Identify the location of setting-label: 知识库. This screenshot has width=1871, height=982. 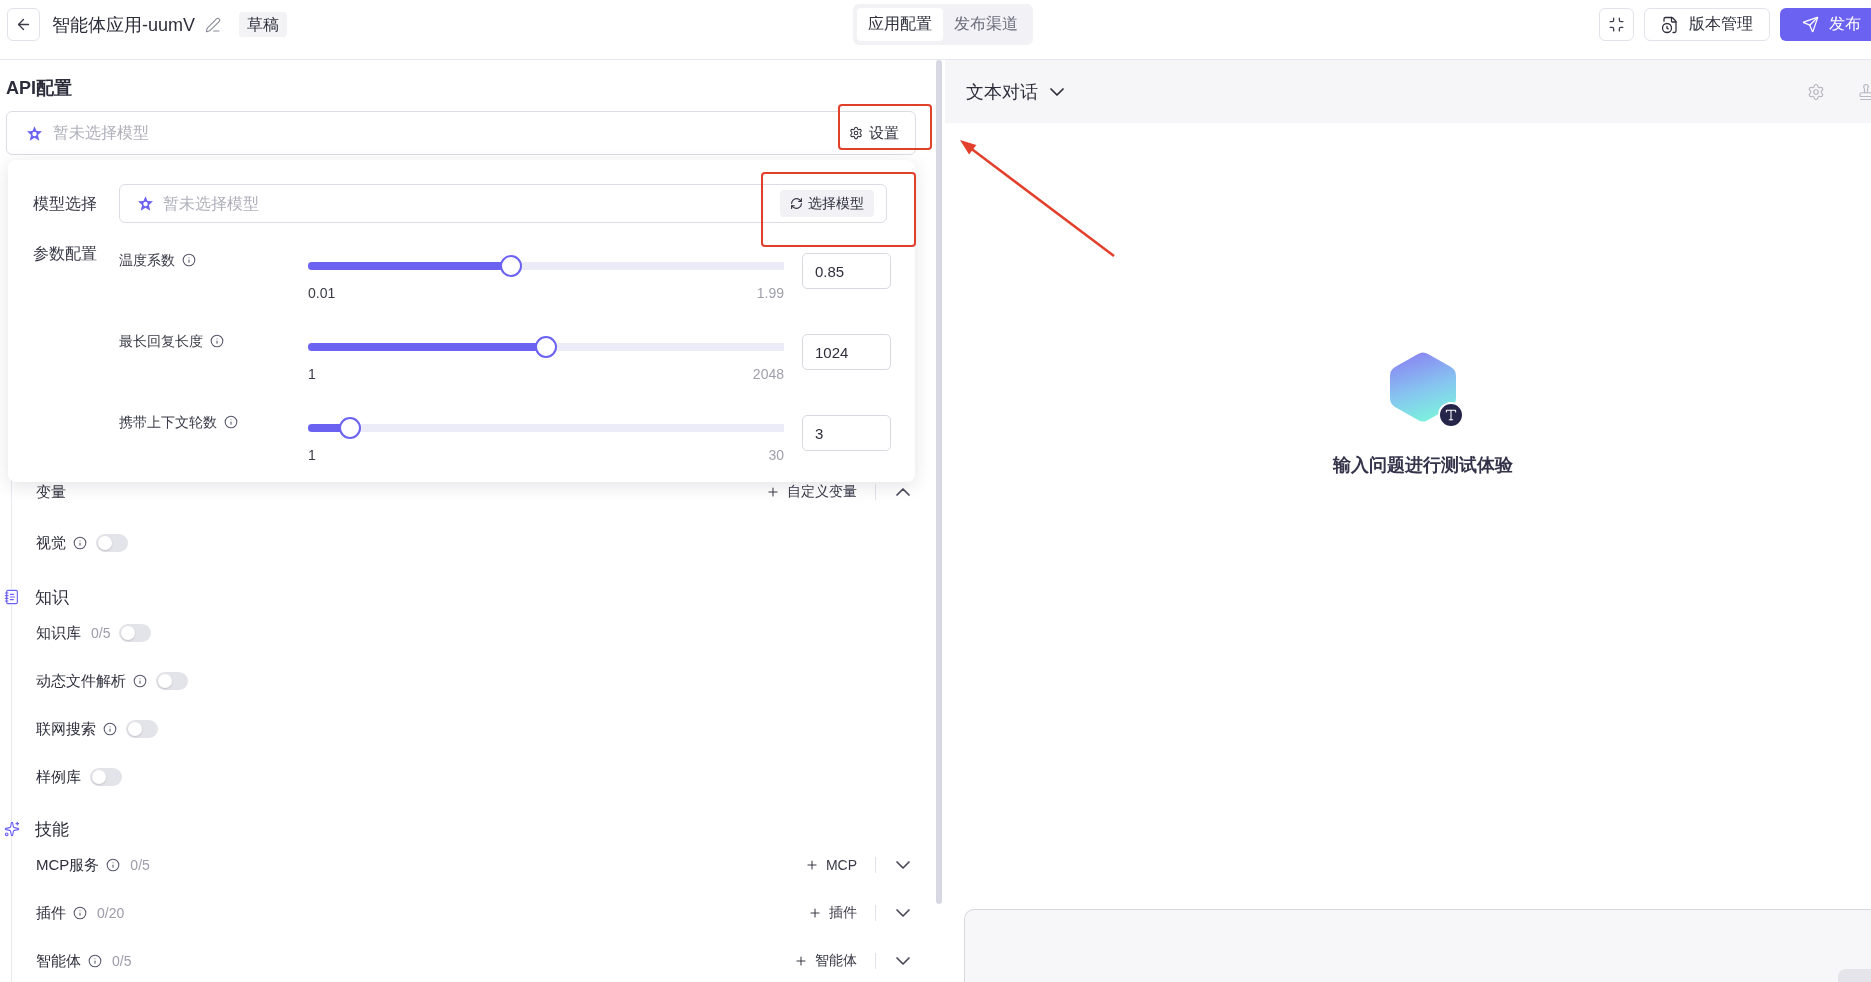
(58, 633).